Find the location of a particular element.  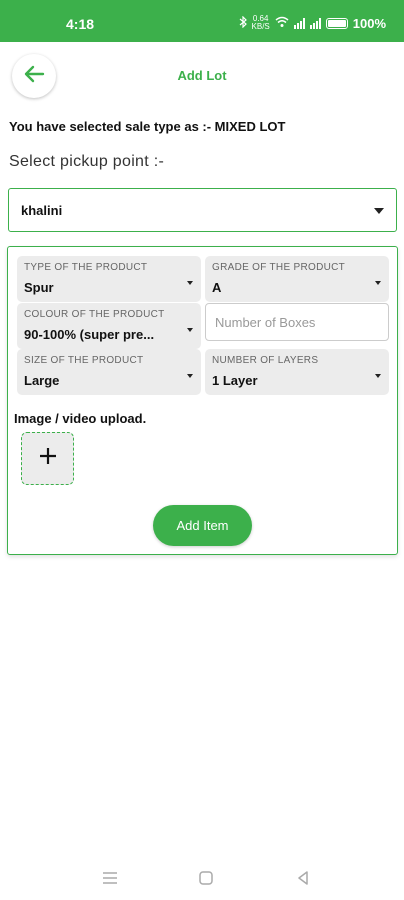

recents-icon is located at coordinates (110, 878).